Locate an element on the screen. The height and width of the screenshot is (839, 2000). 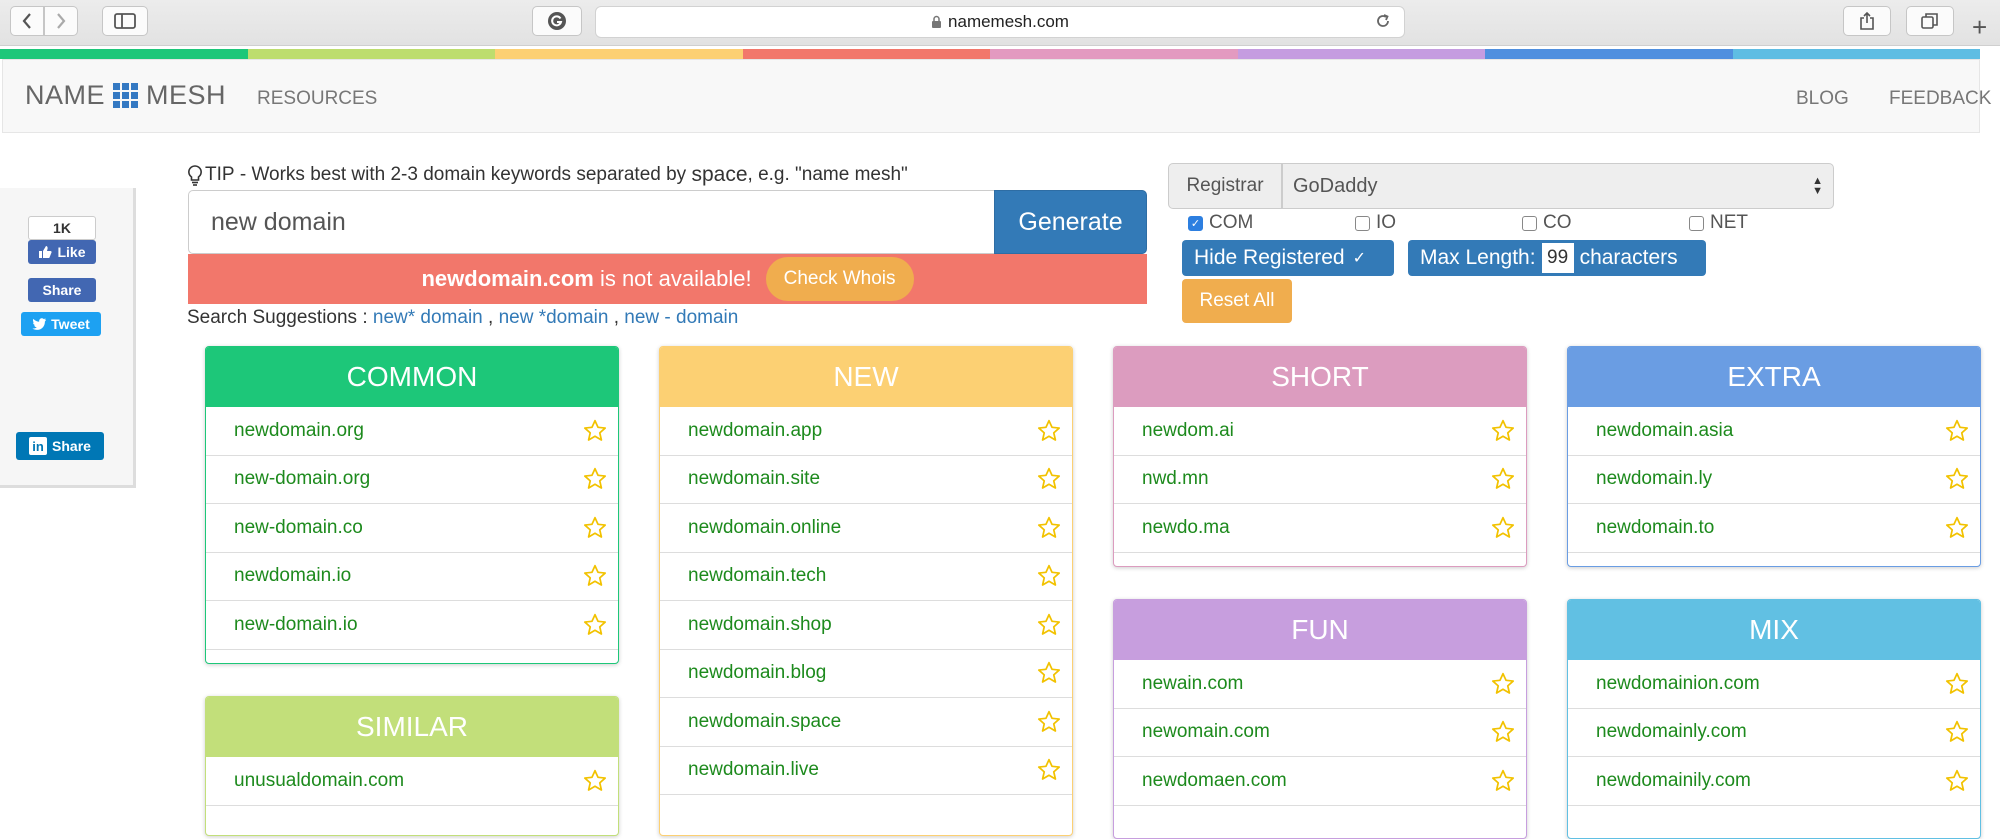
domain-link: new-domain.io is located at coordinates (296, 625).